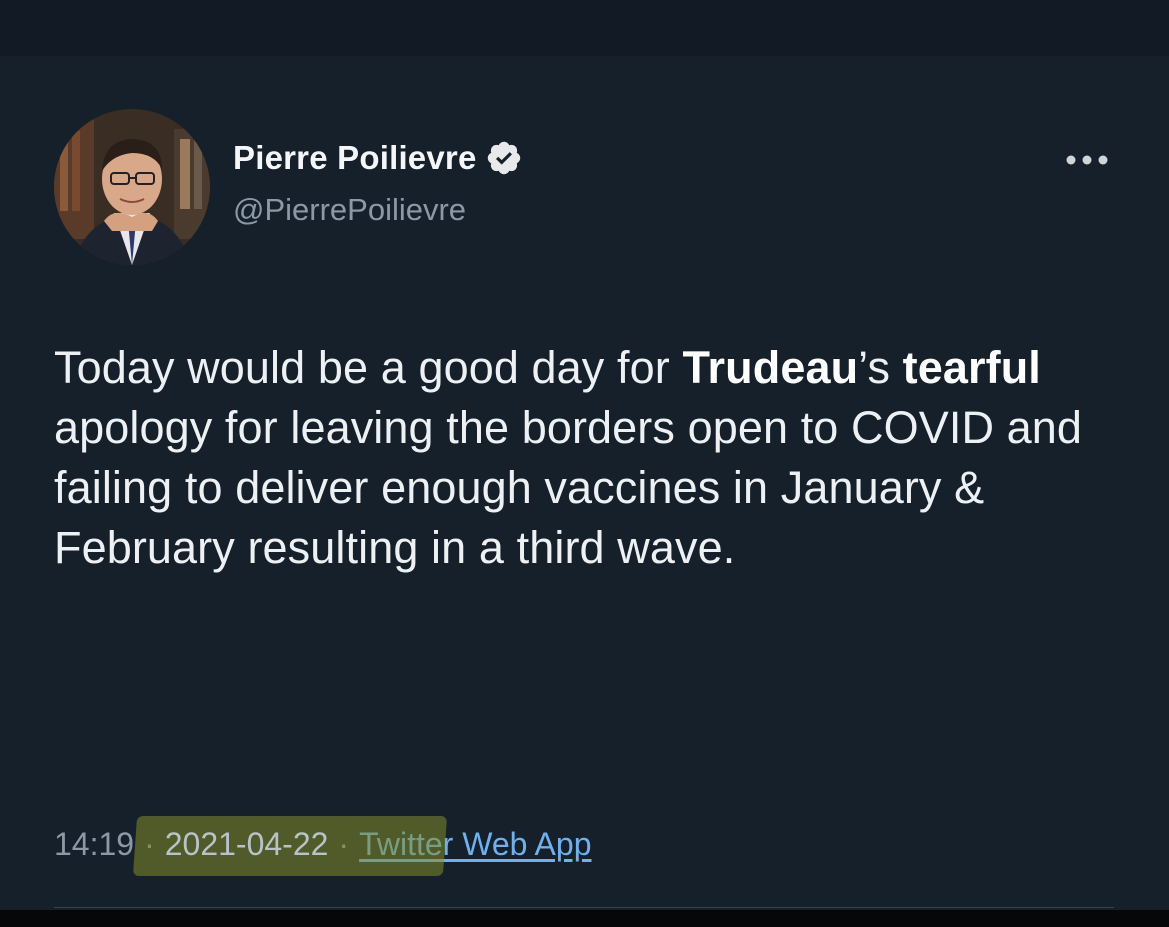 The image size is (1169, 927). What do you see at coordinates (355, 158) in the screenshot?
I see `display-name: Pierre Poilievre` at bounding box center [355, 158].